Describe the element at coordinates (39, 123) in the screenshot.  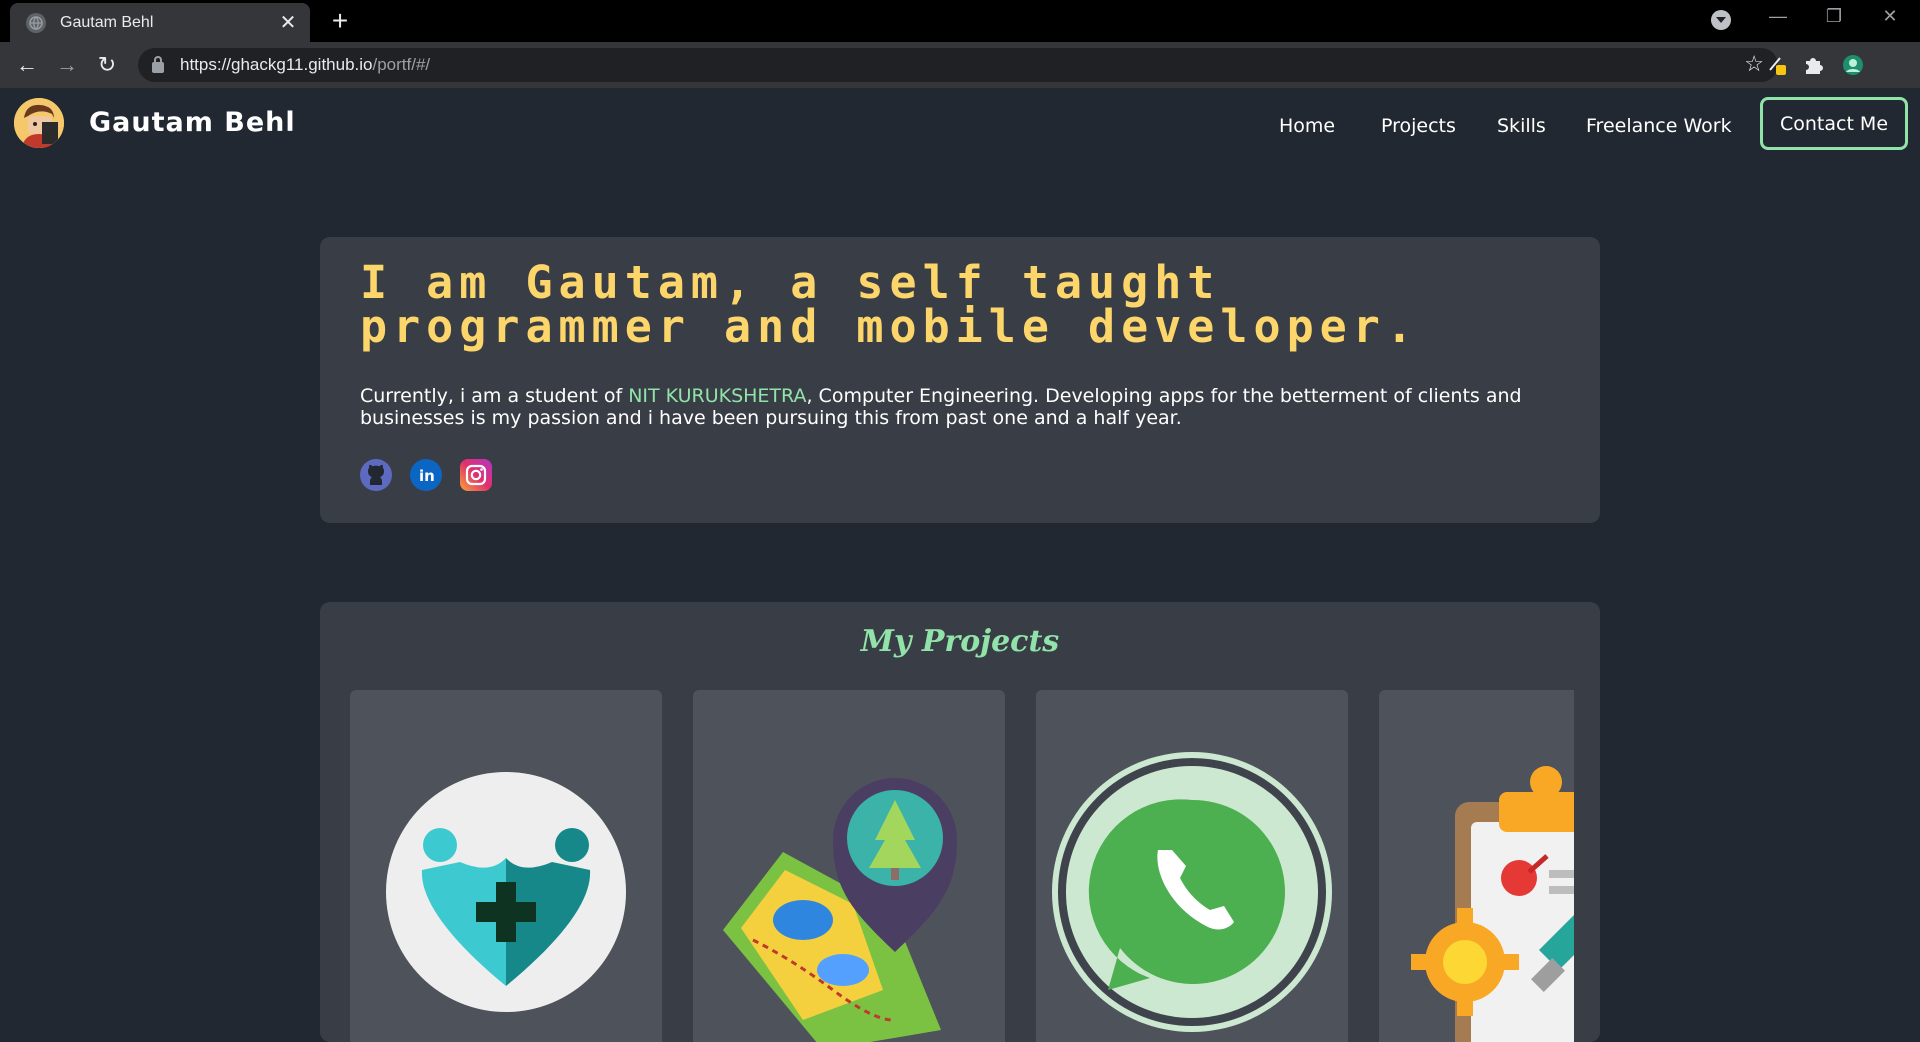
I see `avatar` at that location.